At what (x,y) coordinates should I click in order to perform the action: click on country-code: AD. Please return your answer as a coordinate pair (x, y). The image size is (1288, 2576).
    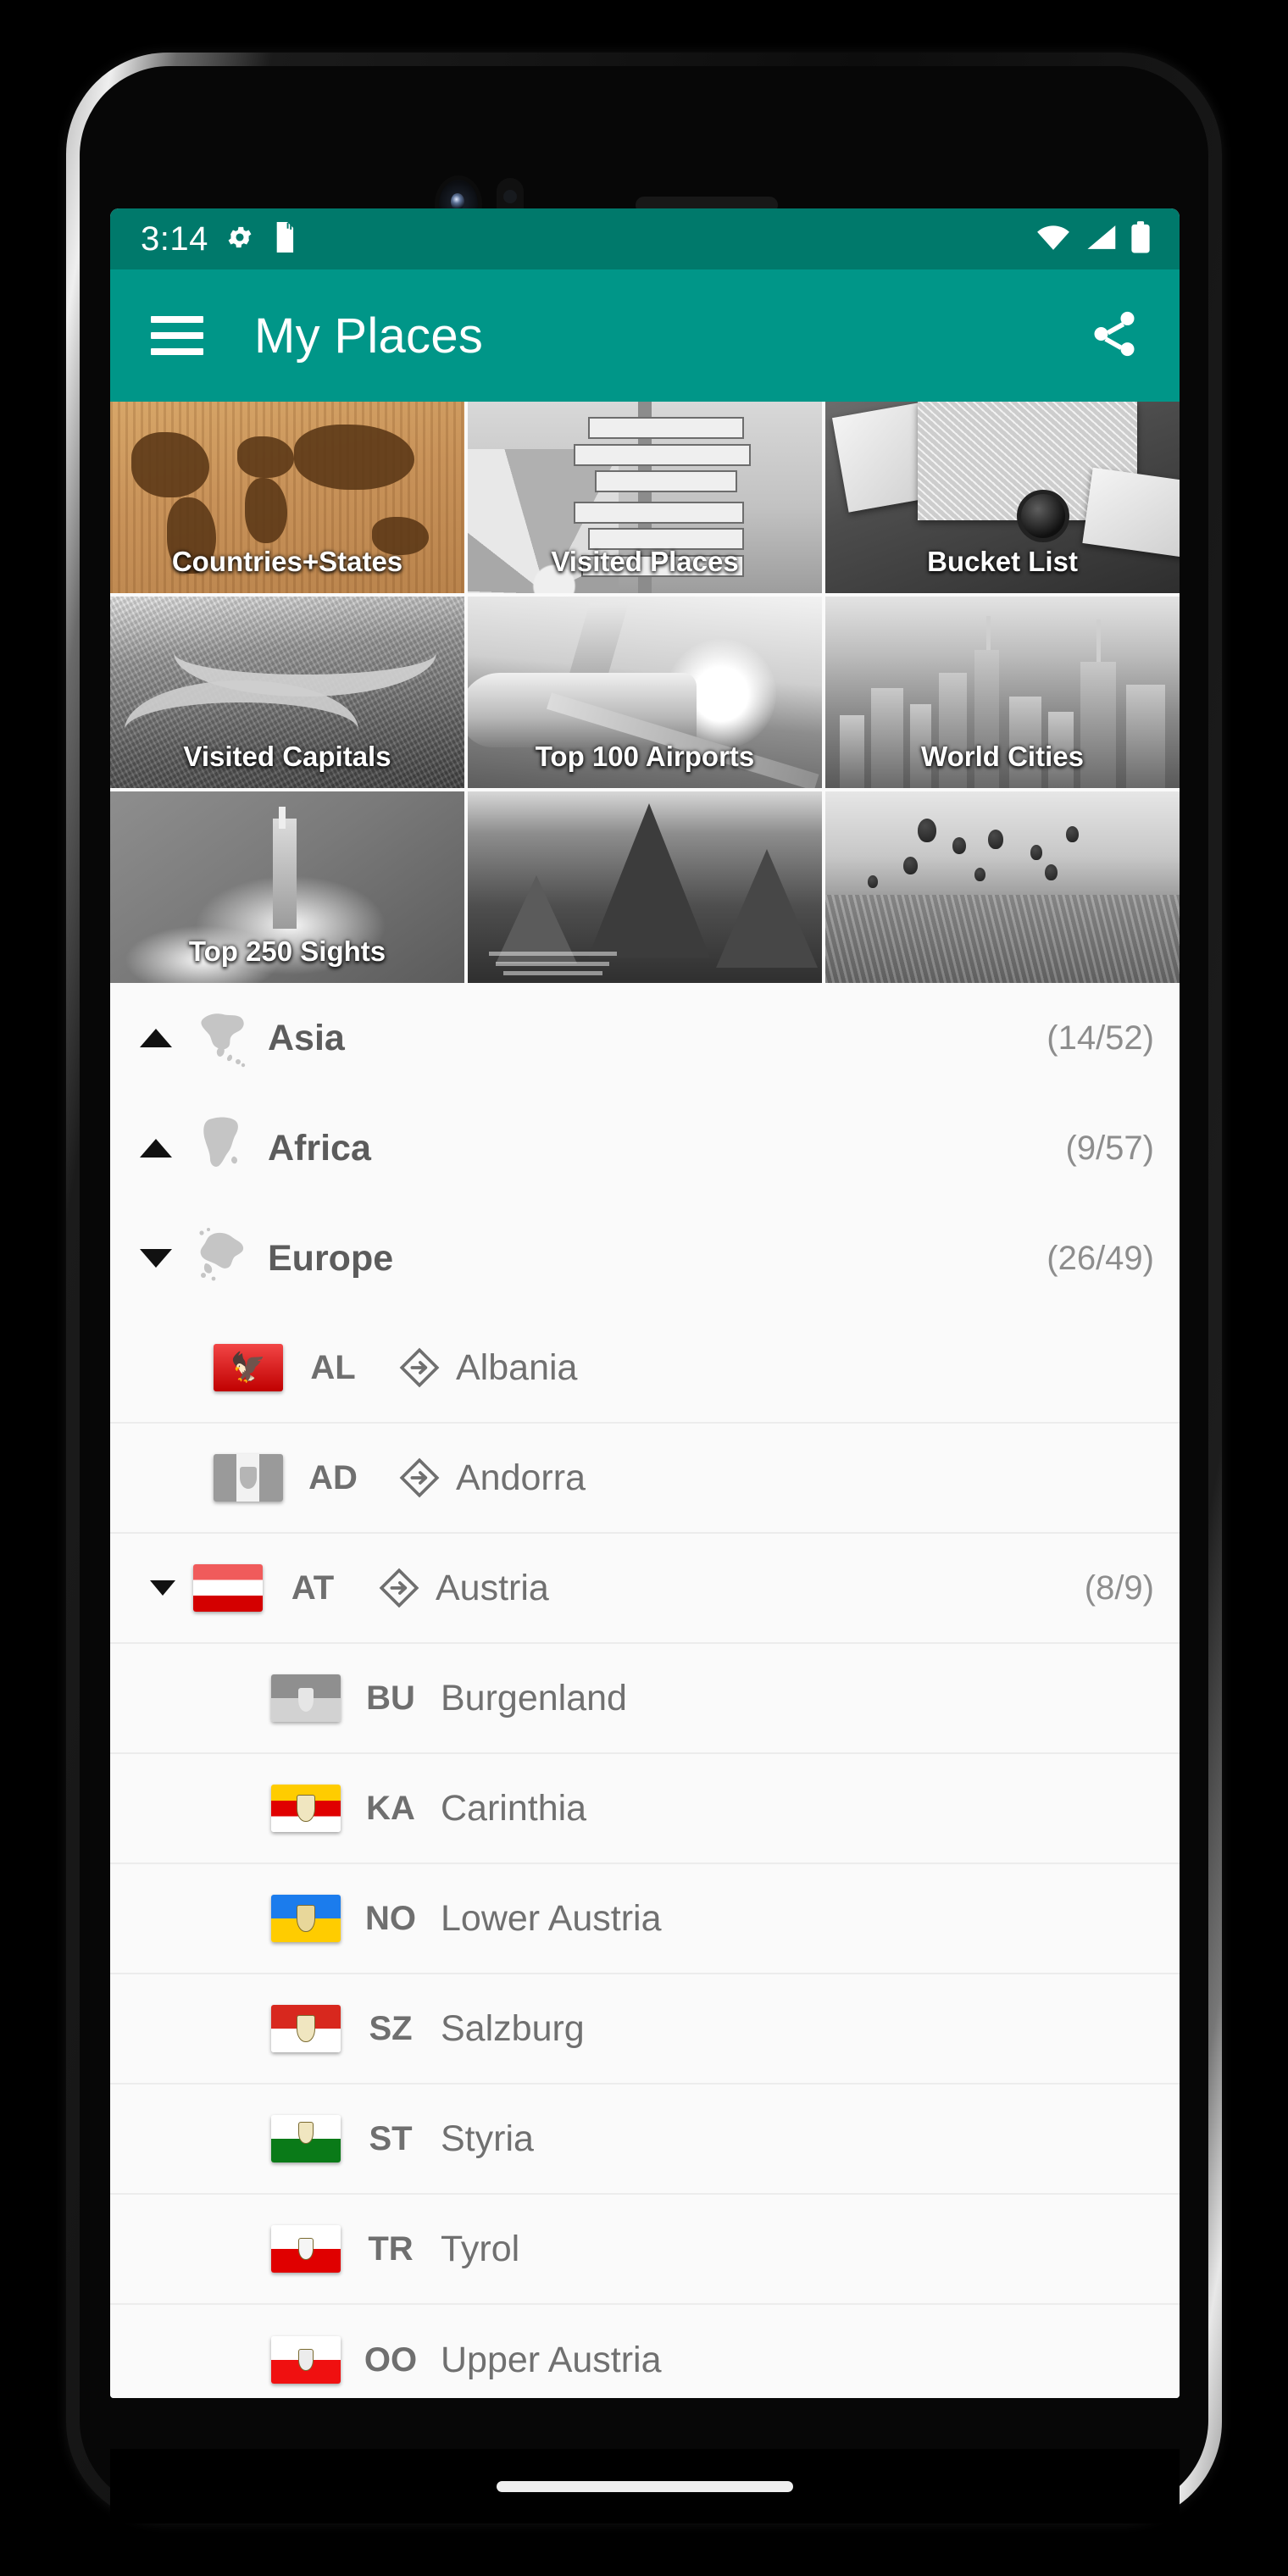
    Looking at the image, I should click on (333, 1477).